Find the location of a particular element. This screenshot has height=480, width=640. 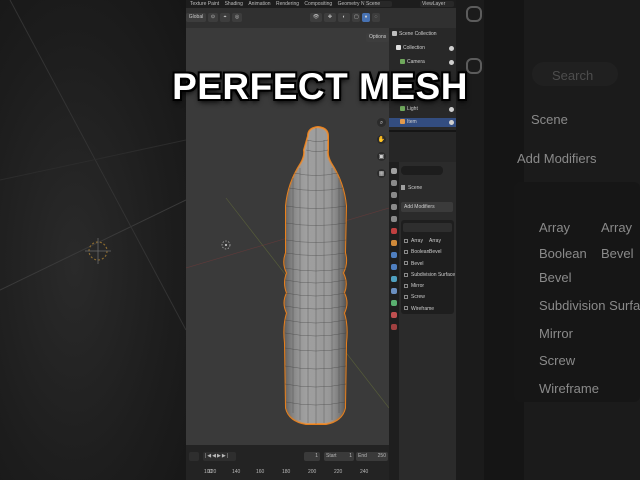

background-hand-icon is located at coordinates (474, 14).